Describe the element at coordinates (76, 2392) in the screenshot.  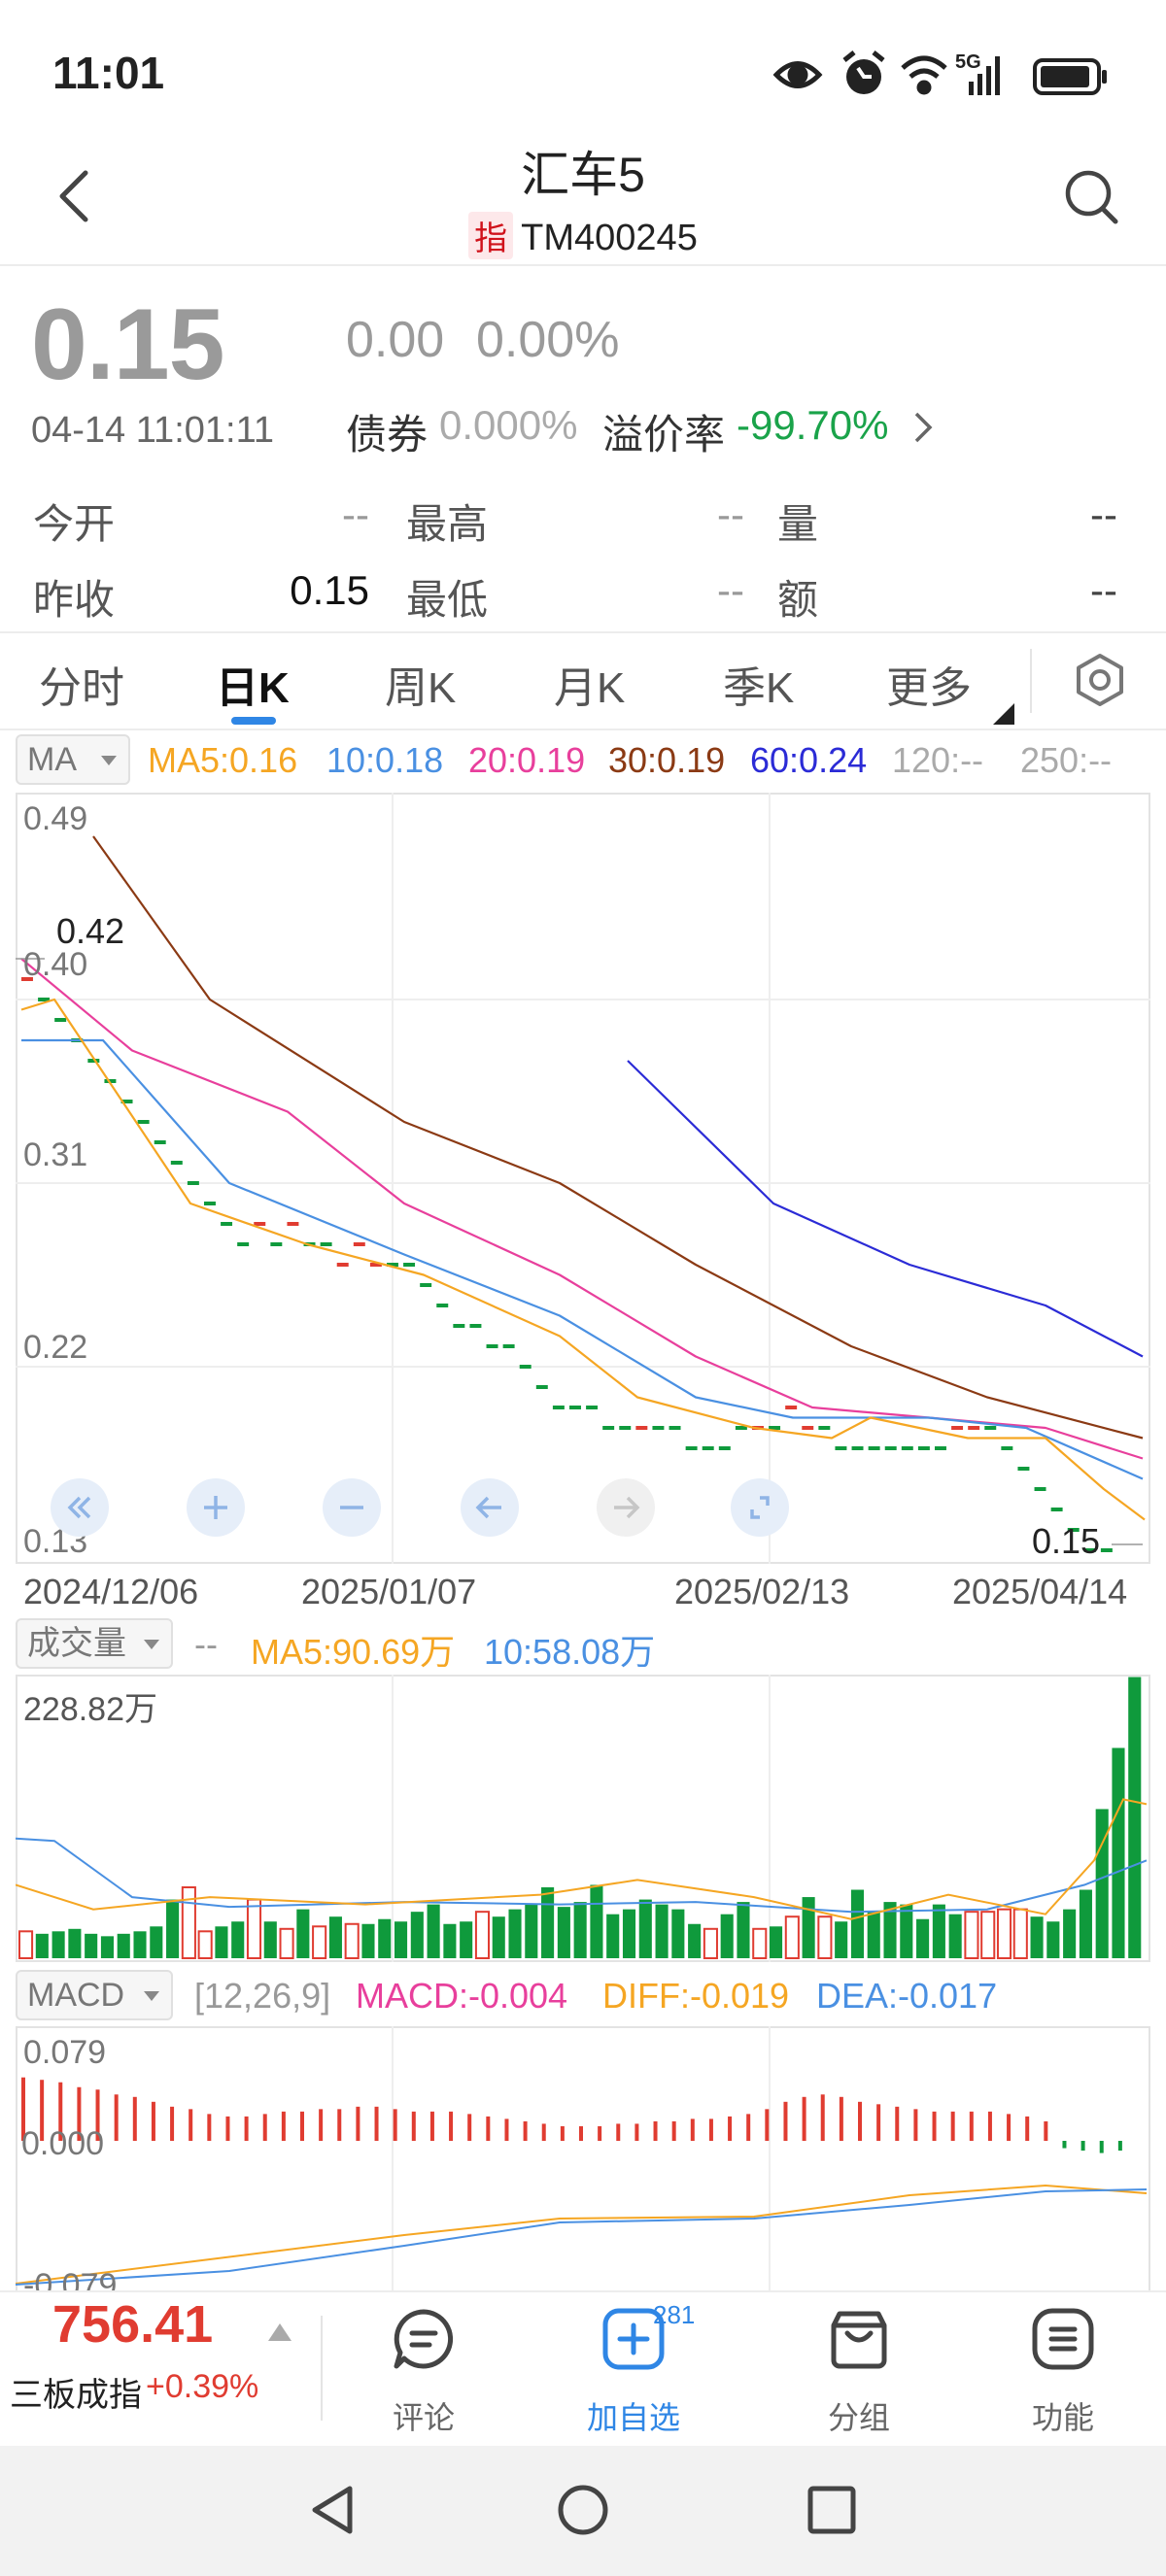
I see `index-name: 三板成指` at that location.